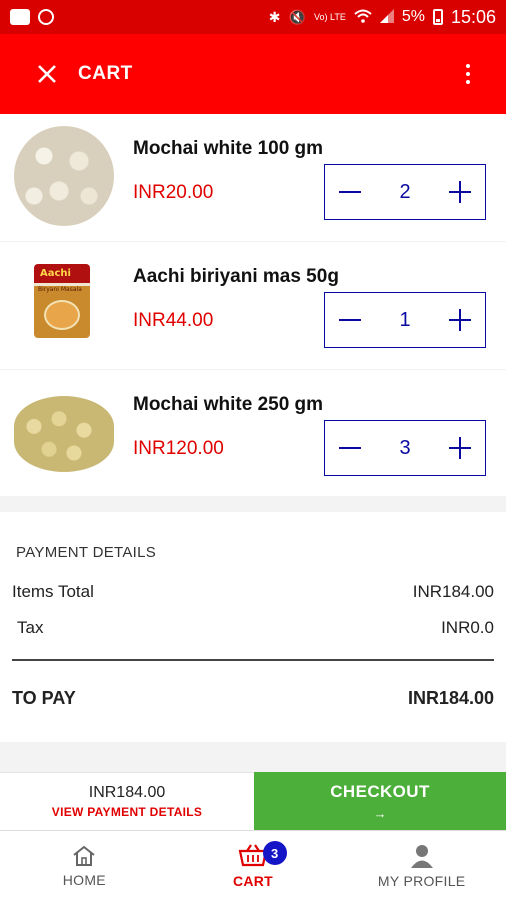  What do you see at coordinates (253, 178) in the screenshot?
I see `cart-item: Mochai white 100 gm INR20.00 2` at bounding box center [253, 178].